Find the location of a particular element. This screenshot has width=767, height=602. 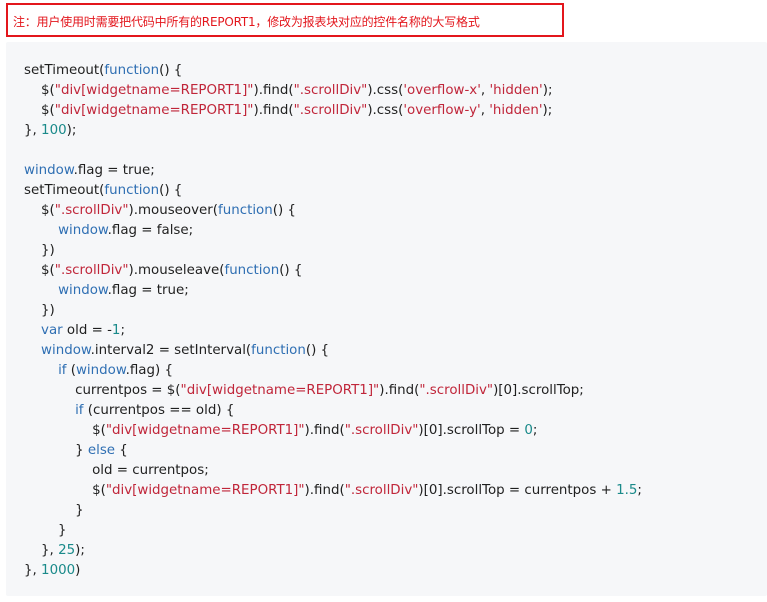

code-number: 1000 is located at coordinates (58, 570).